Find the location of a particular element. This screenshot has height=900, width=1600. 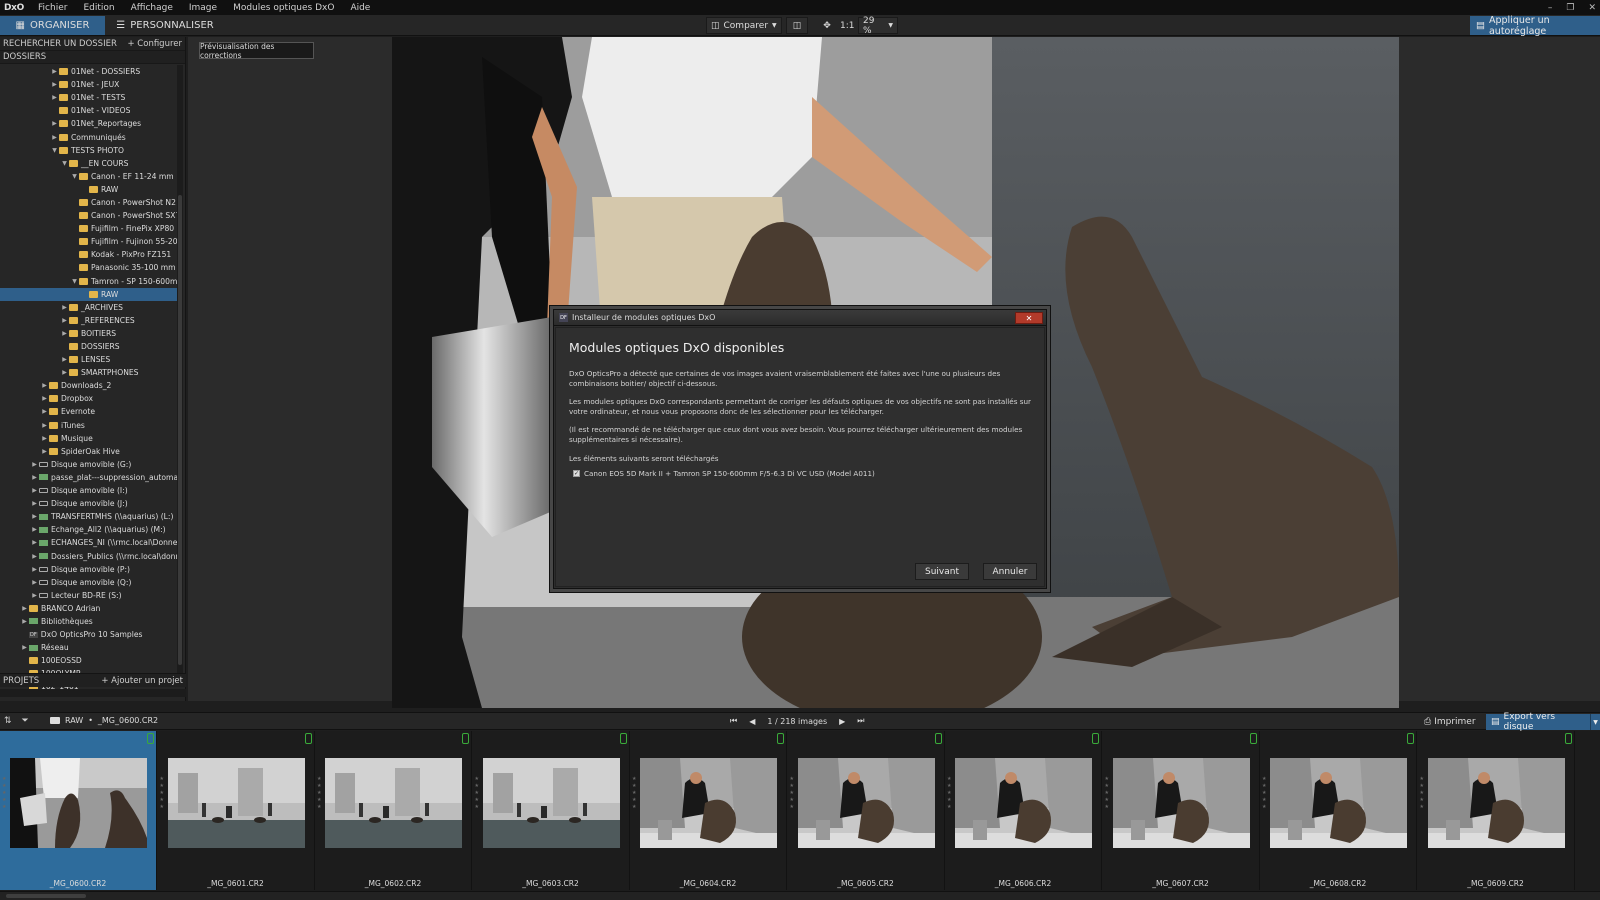

add-project-link: + Ajouter un projet is located at coordinates (142, 681).